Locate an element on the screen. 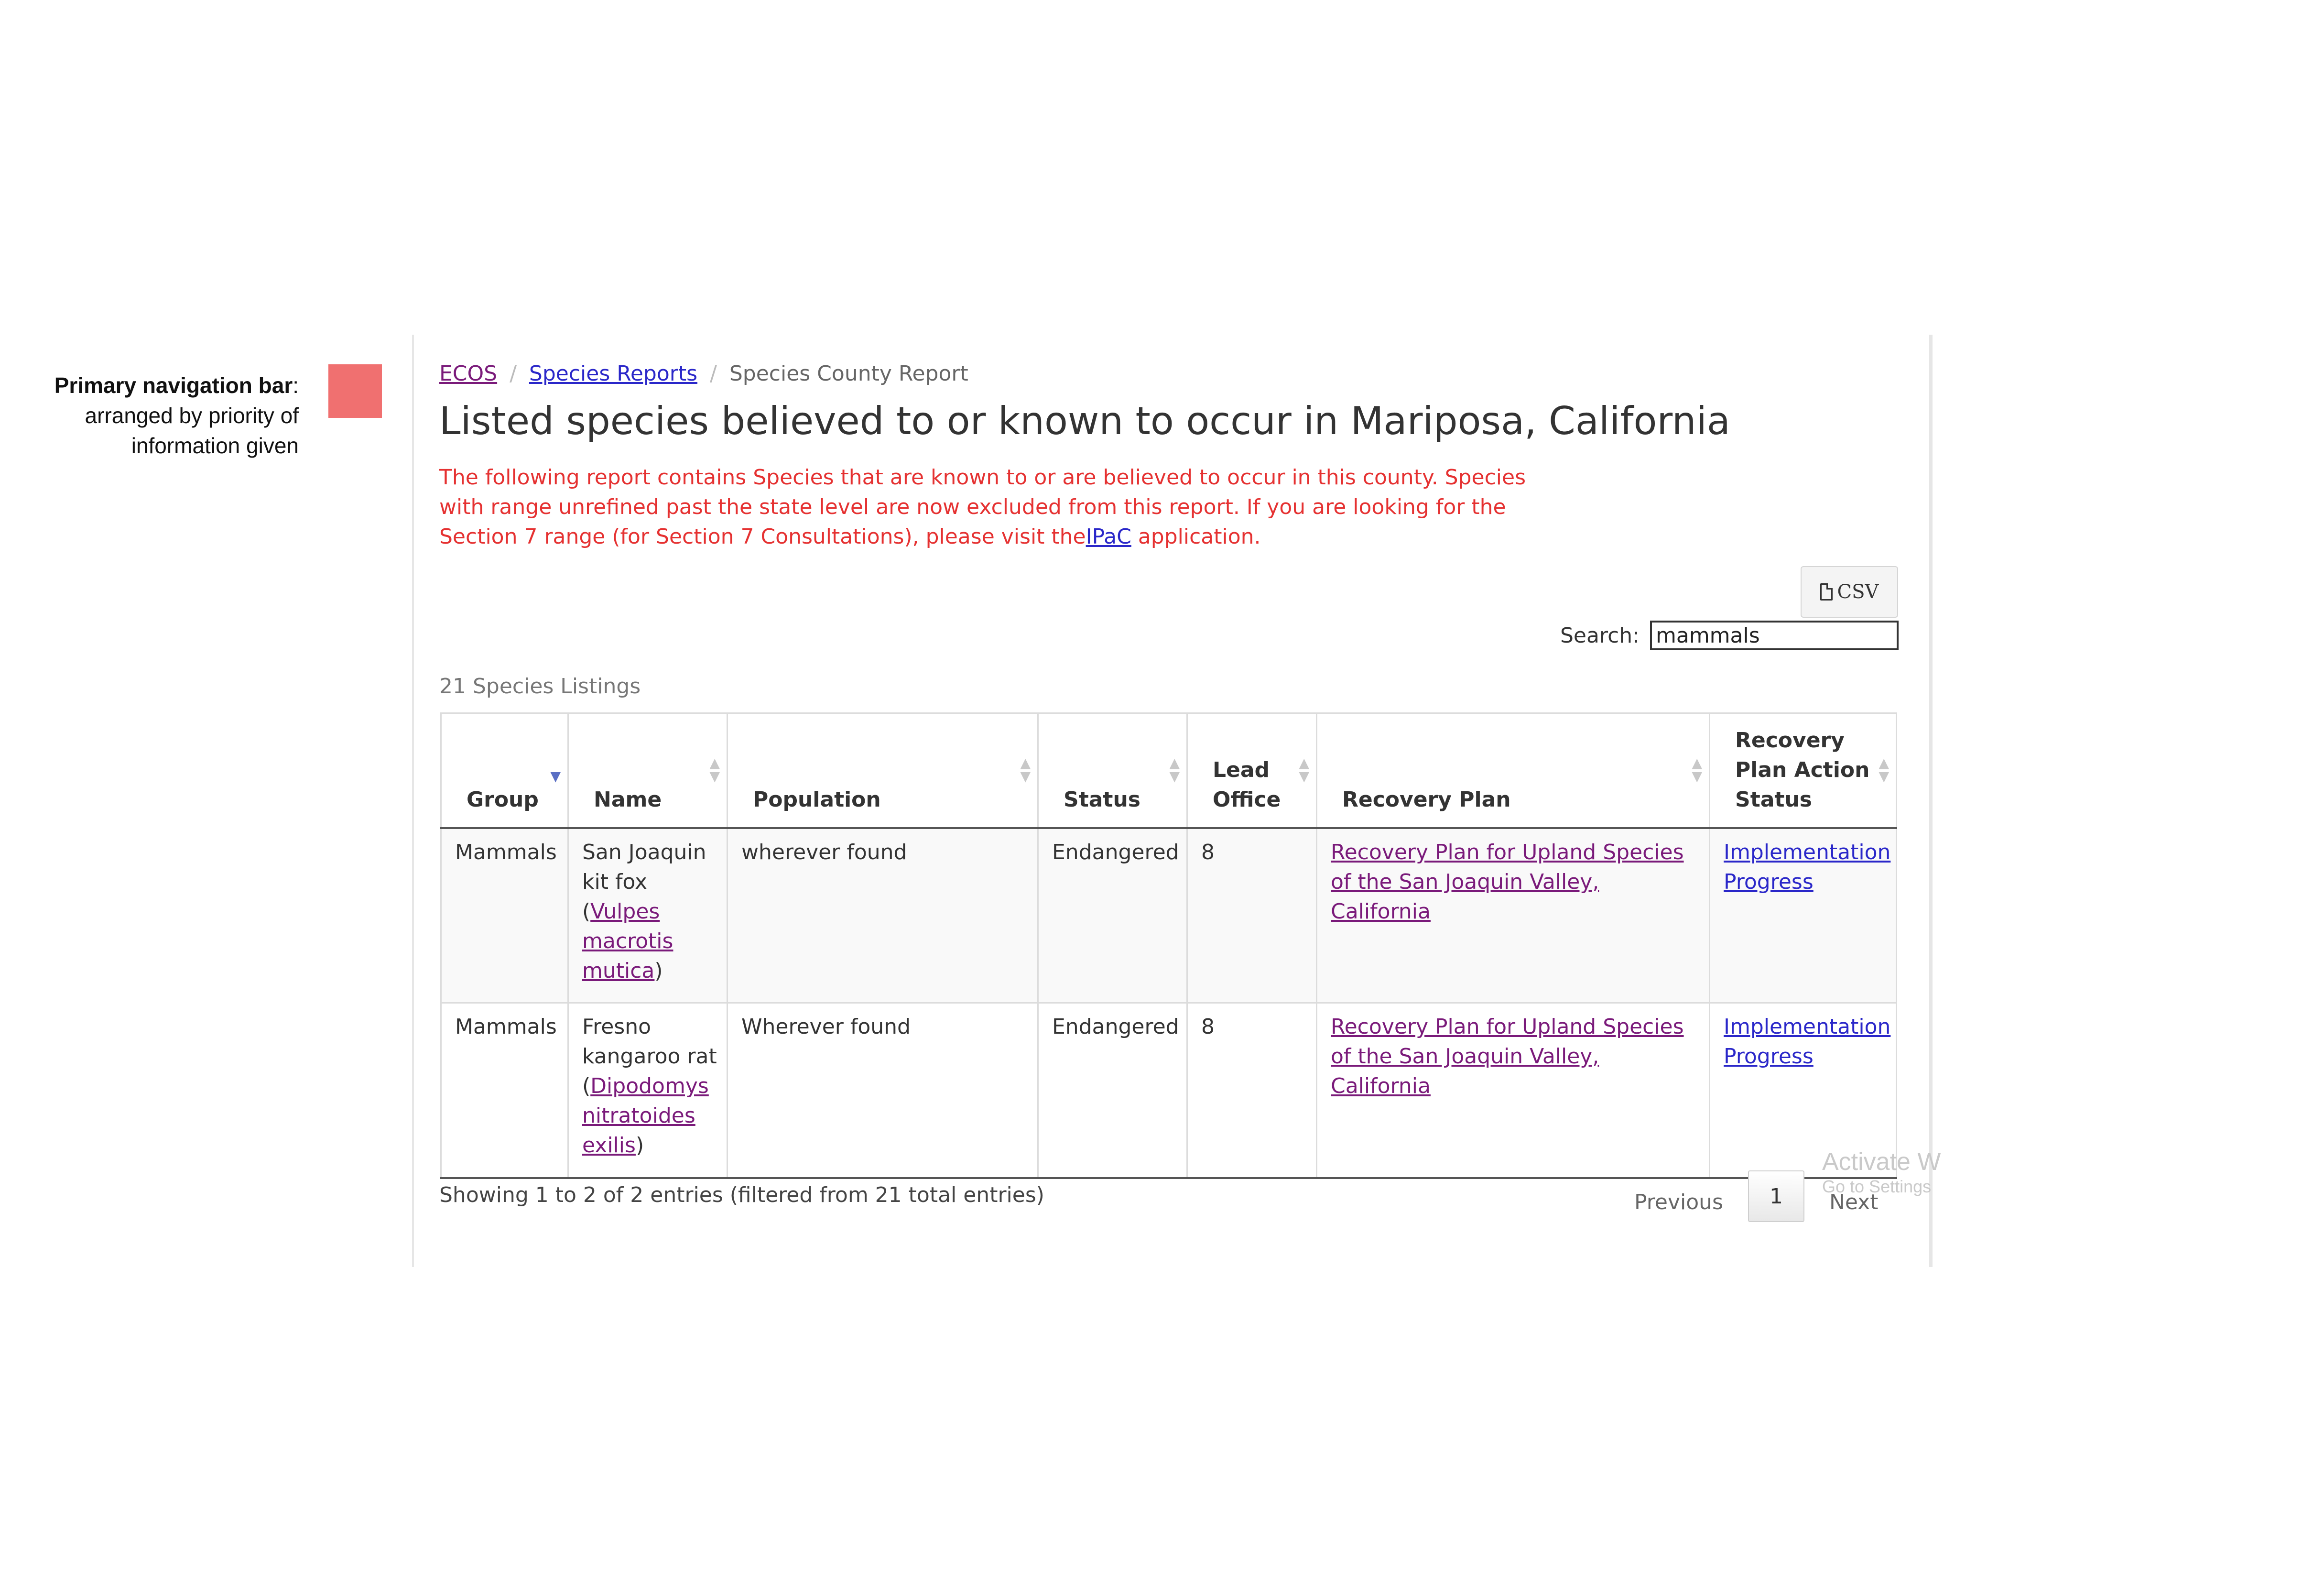  column-header-action-status: Recovery Plan Action Status ▲ ▼ is located at coordinates (1803, 770).